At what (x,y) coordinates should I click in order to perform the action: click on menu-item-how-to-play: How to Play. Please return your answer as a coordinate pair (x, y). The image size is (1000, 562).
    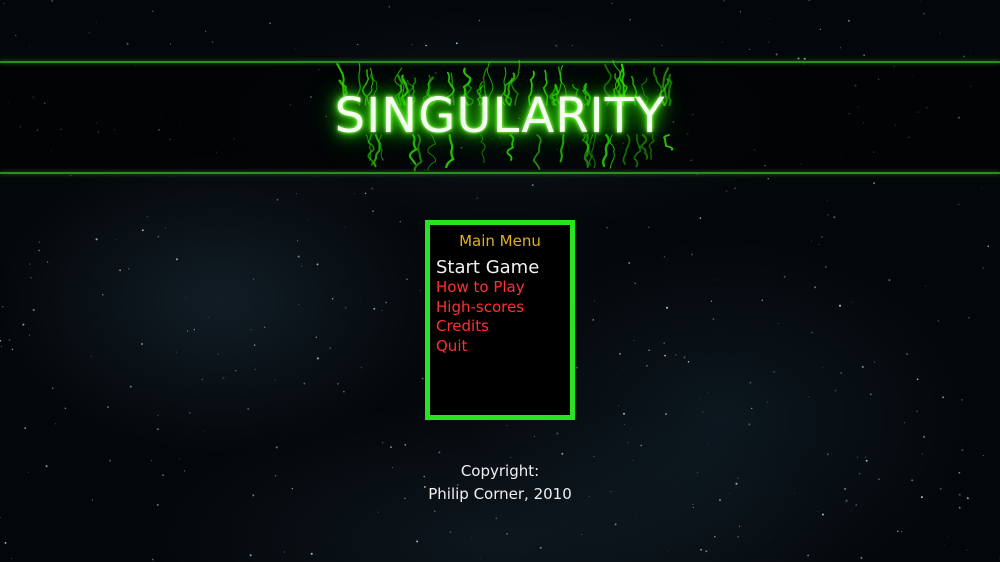
    Looking at the image, I should click on (487, 288).